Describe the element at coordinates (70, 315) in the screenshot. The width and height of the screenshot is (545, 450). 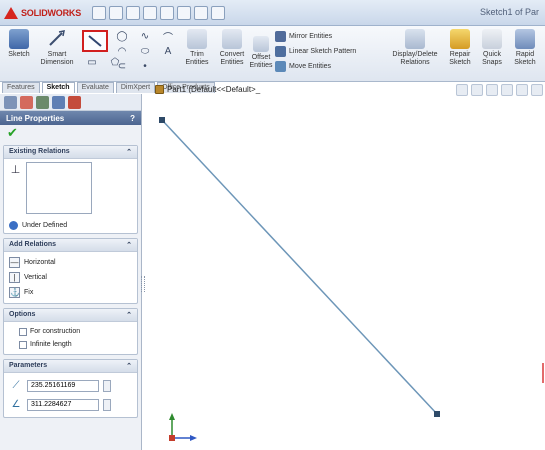
I see `options-header: Options ⌃` at that location.